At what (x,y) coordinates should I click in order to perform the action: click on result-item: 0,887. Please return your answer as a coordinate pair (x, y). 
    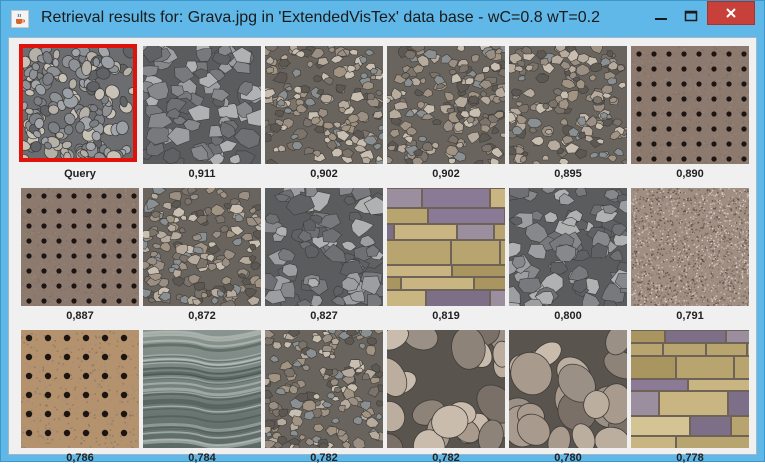
    Looking at the image, I should click on (80, 256).